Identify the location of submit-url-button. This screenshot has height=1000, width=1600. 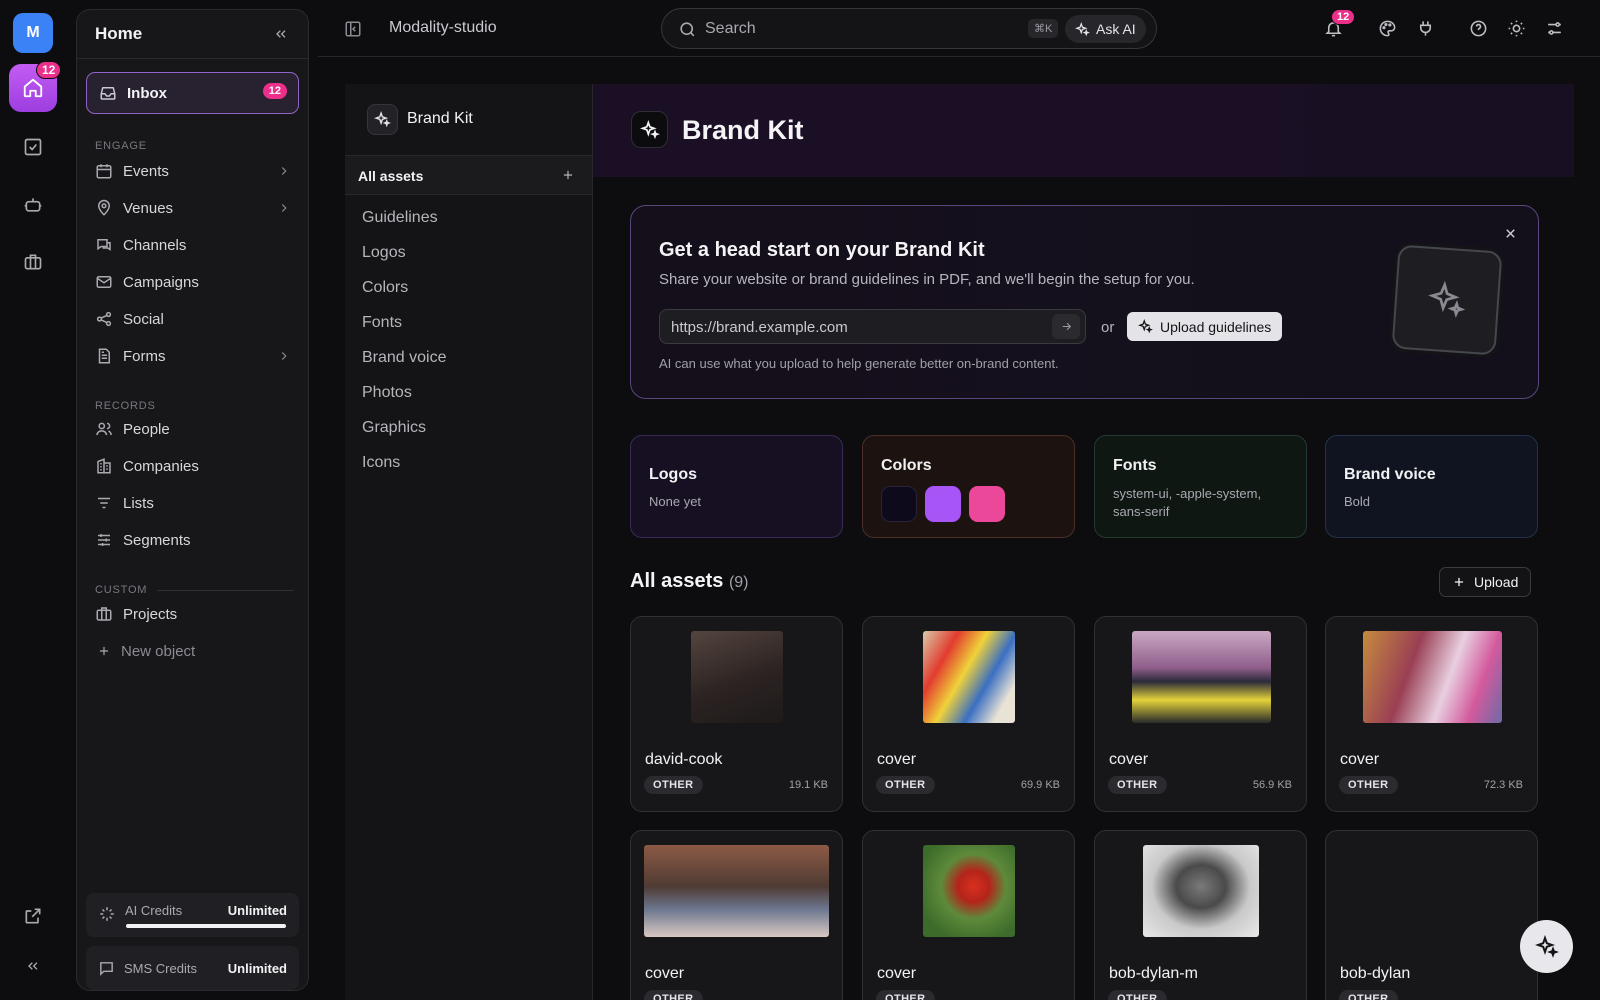
(1066, 326).